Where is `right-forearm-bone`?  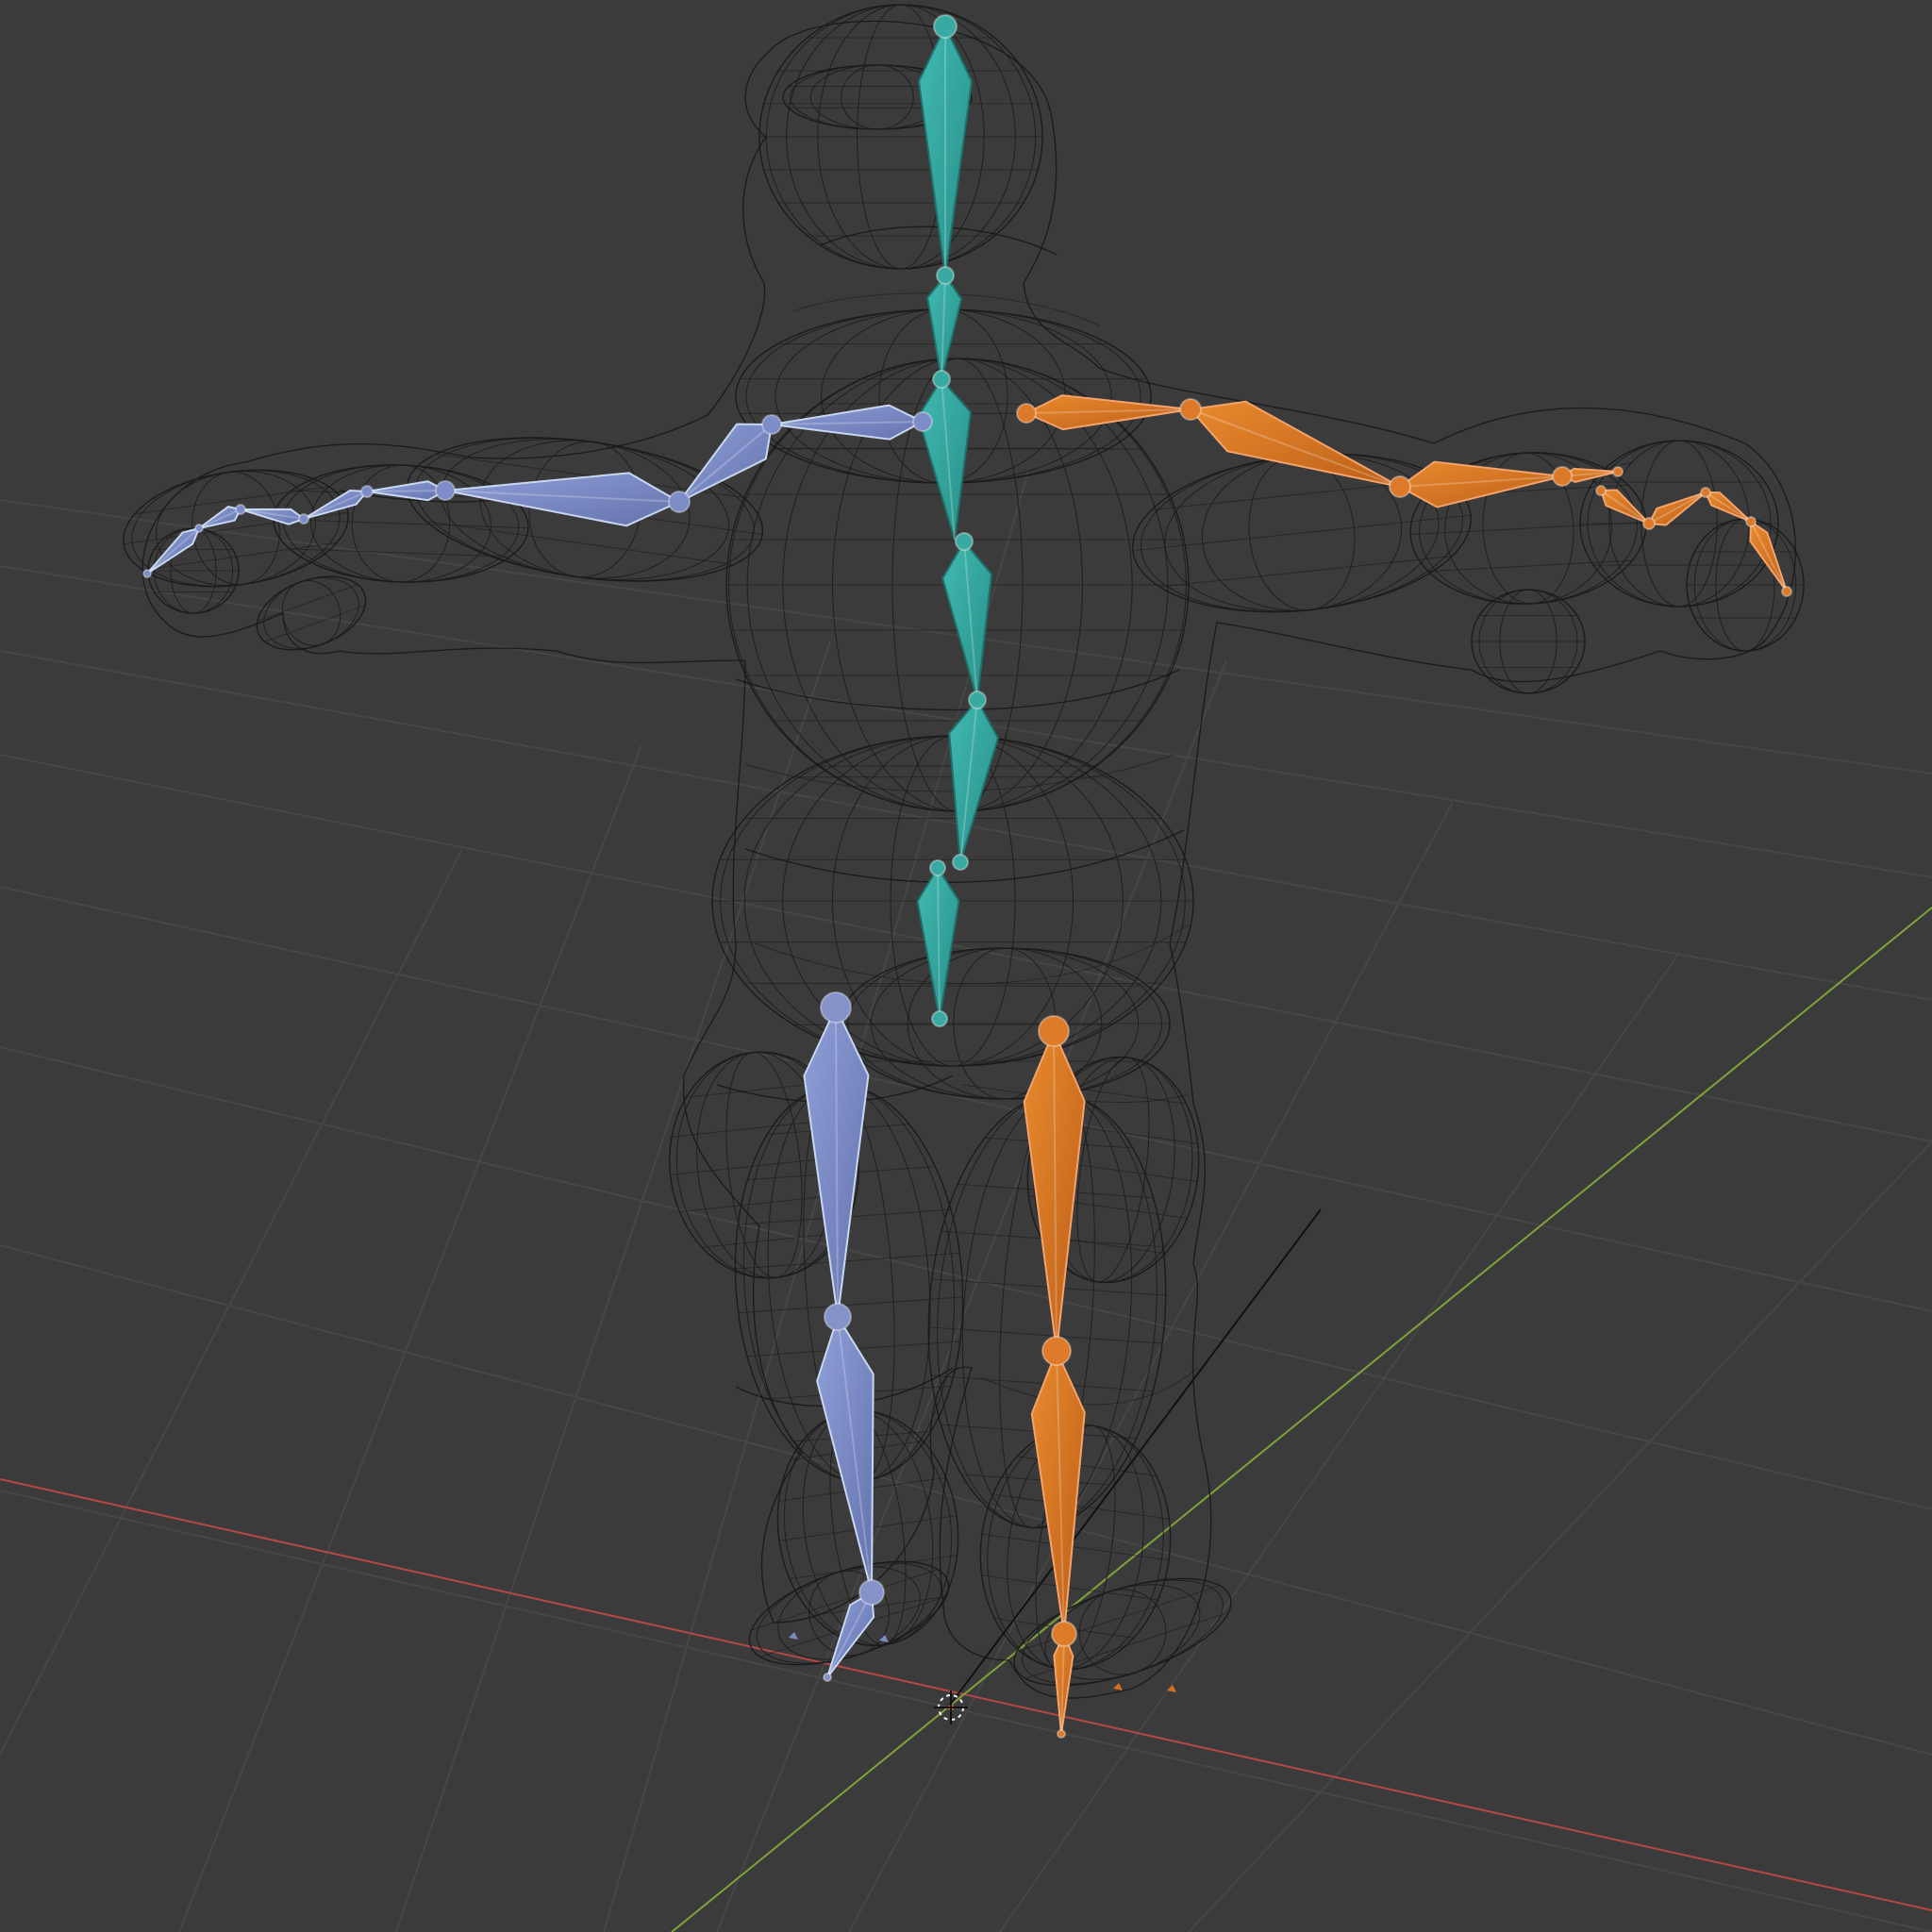
right-forearm-bone is located at coordinates (1481, 484).